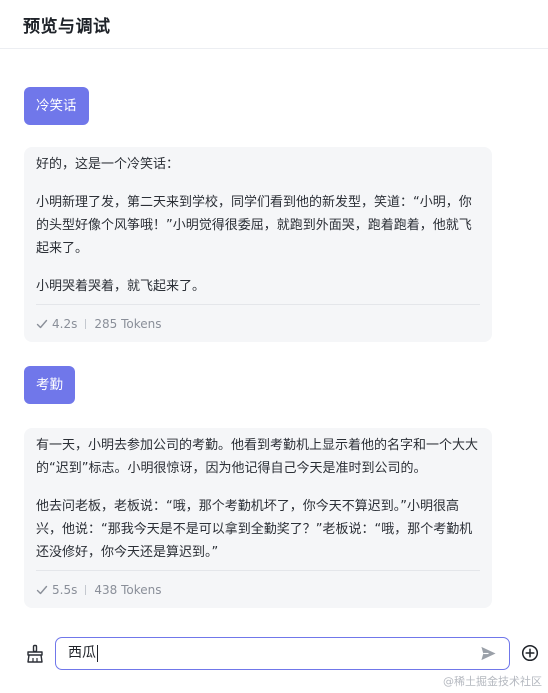 The height and width of the screenshot is (693, 548). What do you see at coordinates (488, 653) in the screenshot?
I see `send-icon` at bounding box center [488, 653].